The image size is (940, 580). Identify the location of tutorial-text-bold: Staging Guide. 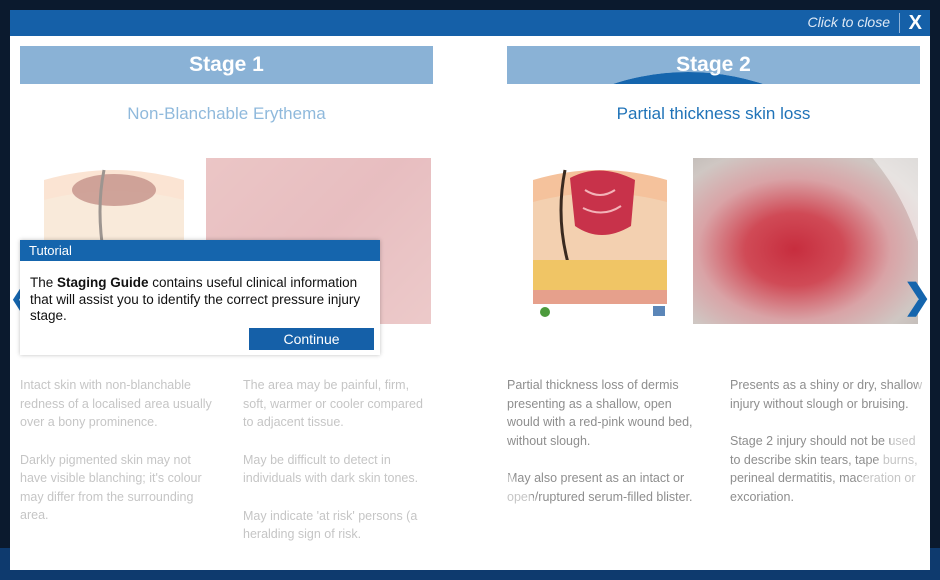
(103, 282).